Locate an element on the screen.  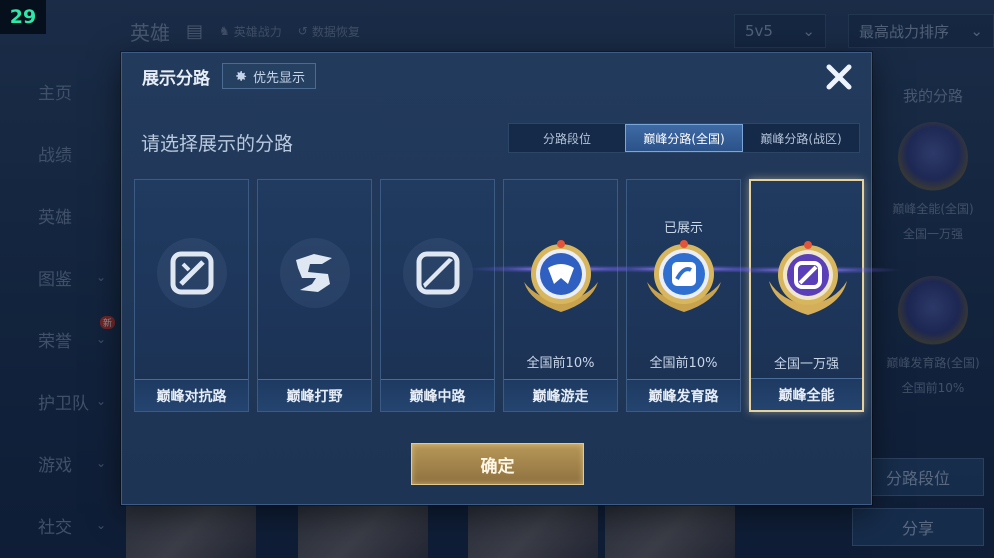
tab-peak-region: 巅峰分路(战区) is located at coordinates (801, 138).